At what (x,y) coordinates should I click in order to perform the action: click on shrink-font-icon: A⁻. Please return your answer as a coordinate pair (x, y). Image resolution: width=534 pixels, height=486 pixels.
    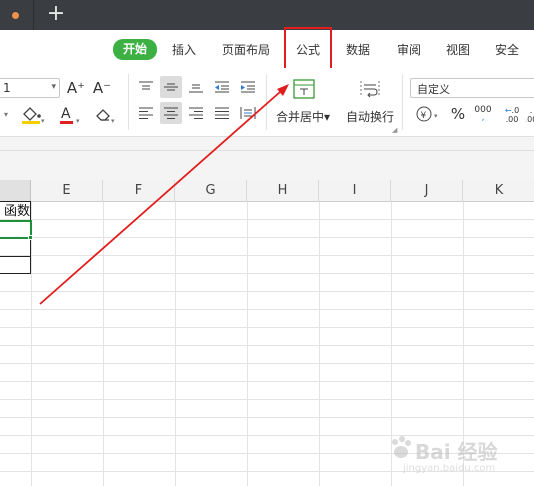
    Looking at the image, I should click on (102, 88).